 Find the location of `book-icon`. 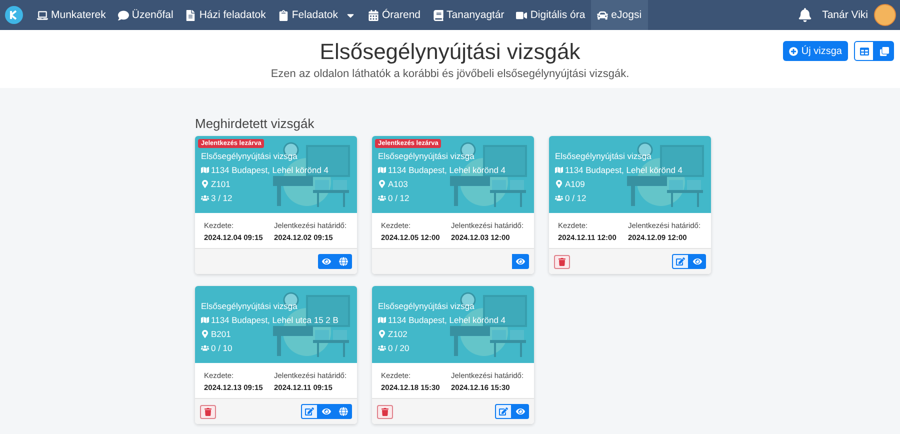

book-icon is located at coordinates (438, 15).